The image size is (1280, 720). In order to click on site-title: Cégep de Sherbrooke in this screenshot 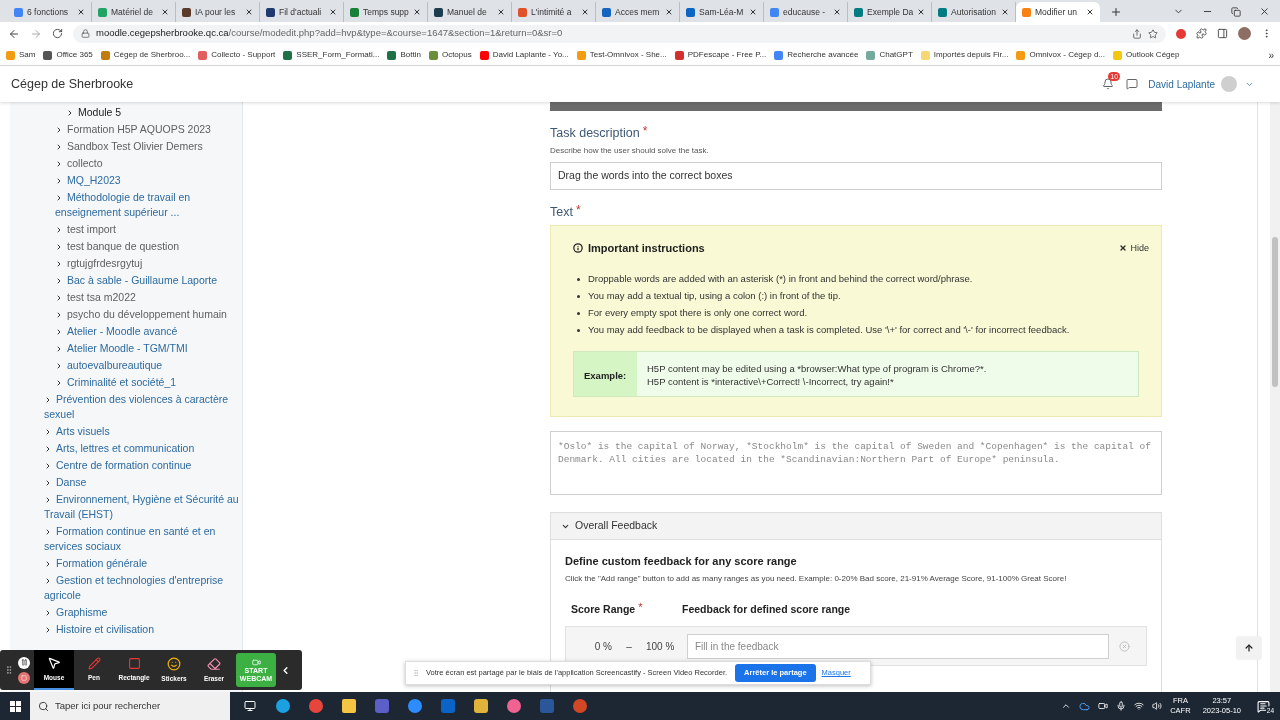, I will do `click(72, 84)`.